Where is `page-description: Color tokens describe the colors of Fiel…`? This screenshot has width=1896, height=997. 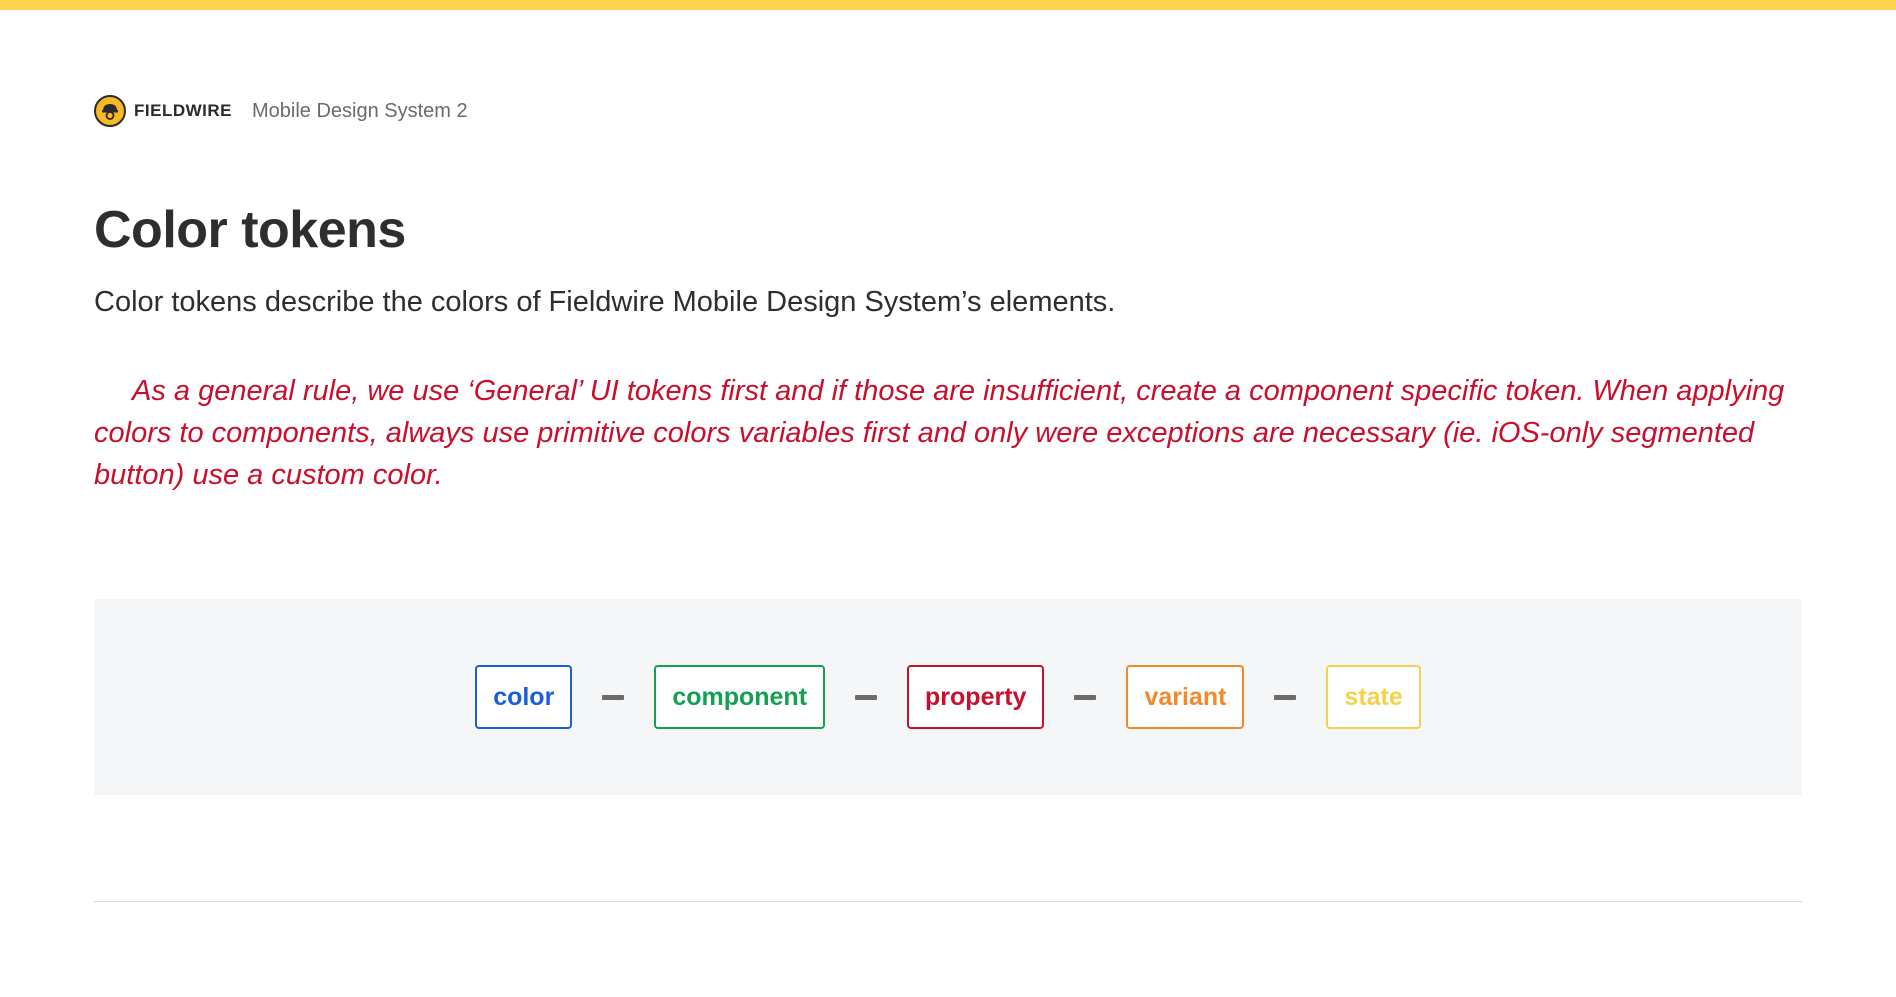 page-description: Color tokens describe the colors of Fiel… is located at coordinates (605, 302).